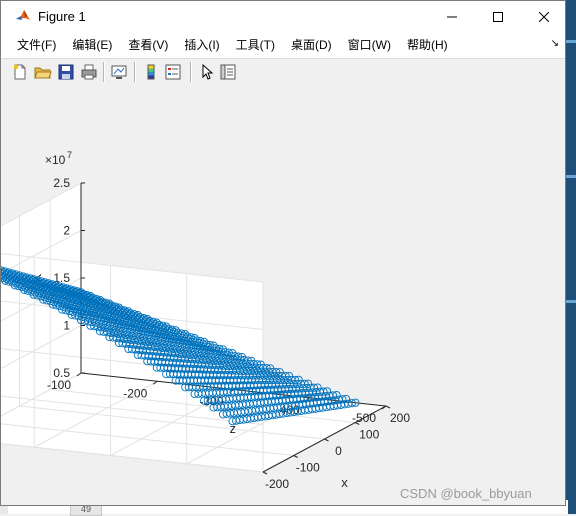 This screenshot has height=516, width=576. Describe the element at coordinates (369, 435) in the screenshot. I see `x-tick-label: 100` at that location.